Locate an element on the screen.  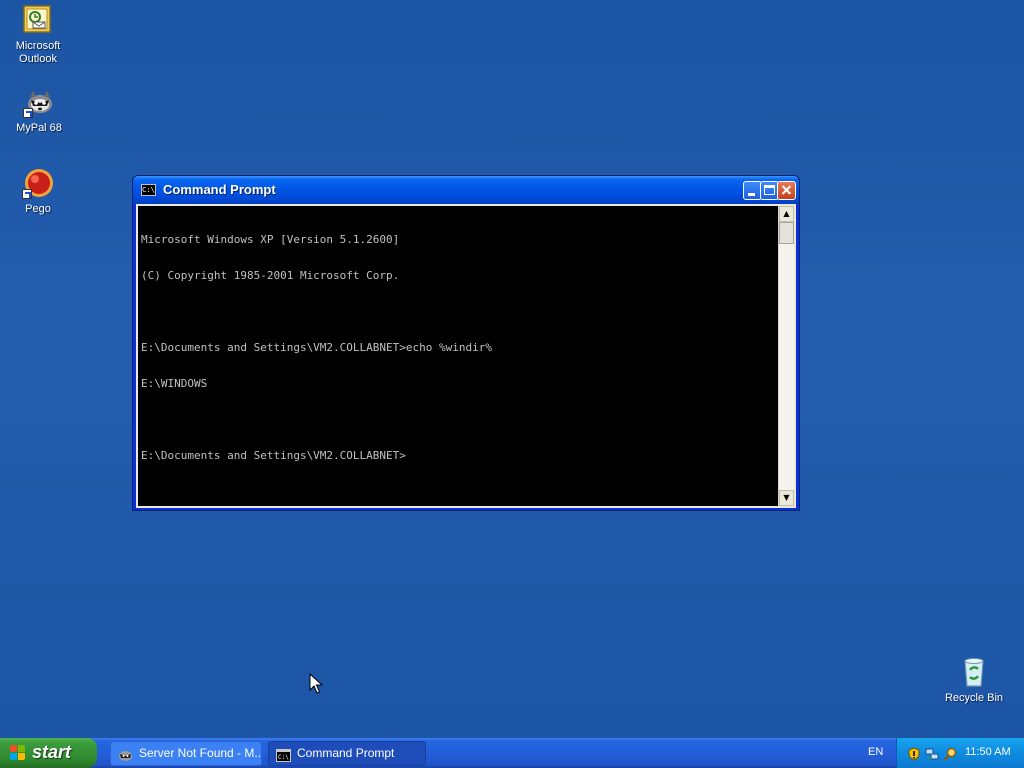
taskbar-item-label: Command Prompt is located at coordinates (346, 753).